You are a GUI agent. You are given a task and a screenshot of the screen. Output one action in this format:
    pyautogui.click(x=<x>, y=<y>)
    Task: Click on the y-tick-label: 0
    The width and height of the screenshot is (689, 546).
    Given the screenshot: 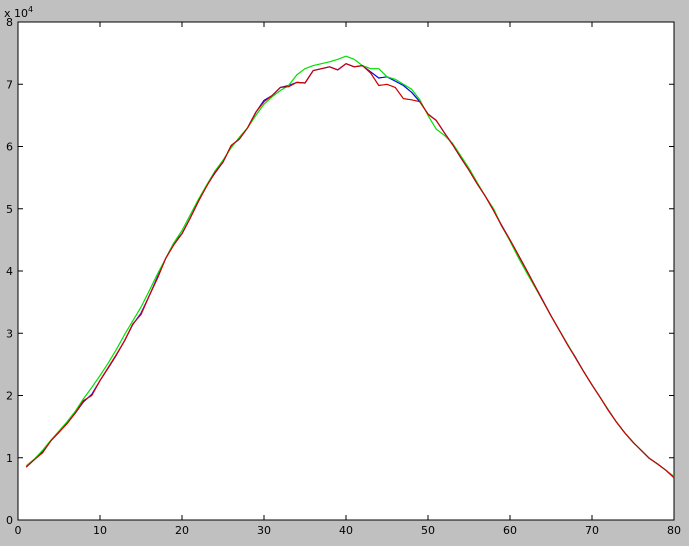 What is the action you would take?
    pyautogui.click(x=9, y=520)
    